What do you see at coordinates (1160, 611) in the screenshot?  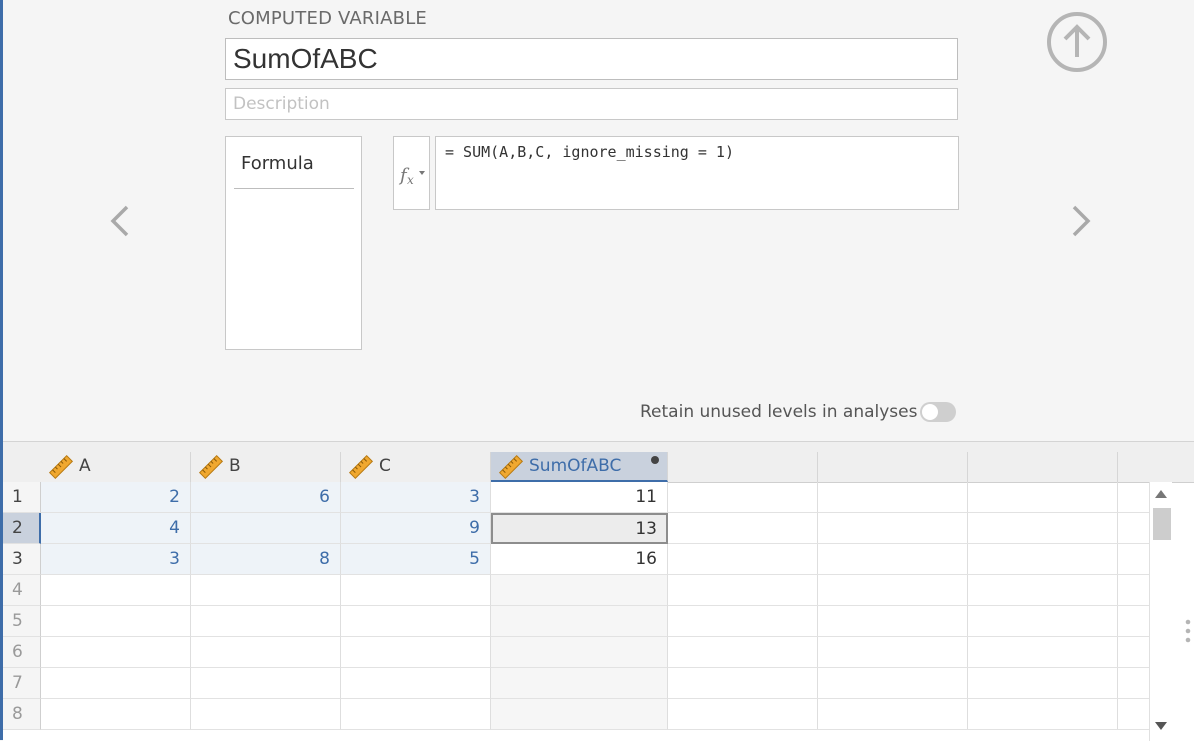 I see `vertical-scrollbar` at bounding box center [1160, 611].